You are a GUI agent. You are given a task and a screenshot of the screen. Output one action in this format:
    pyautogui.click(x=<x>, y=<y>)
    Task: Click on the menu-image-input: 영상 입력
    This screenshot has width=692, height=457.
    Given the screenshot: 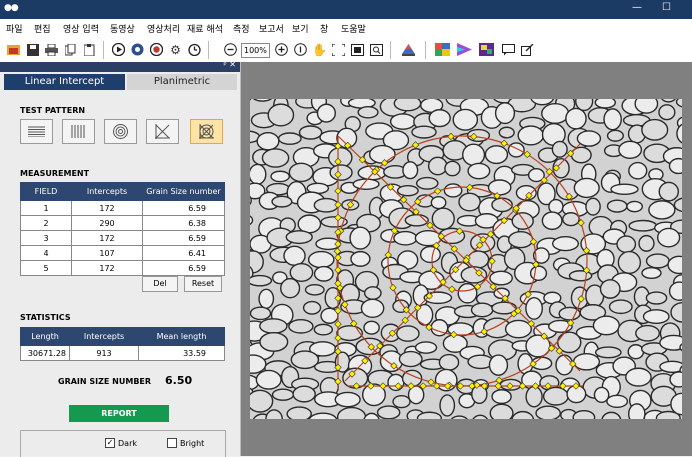 What is the action you would take?
    pyautogui.click(x=81, y=28)
    